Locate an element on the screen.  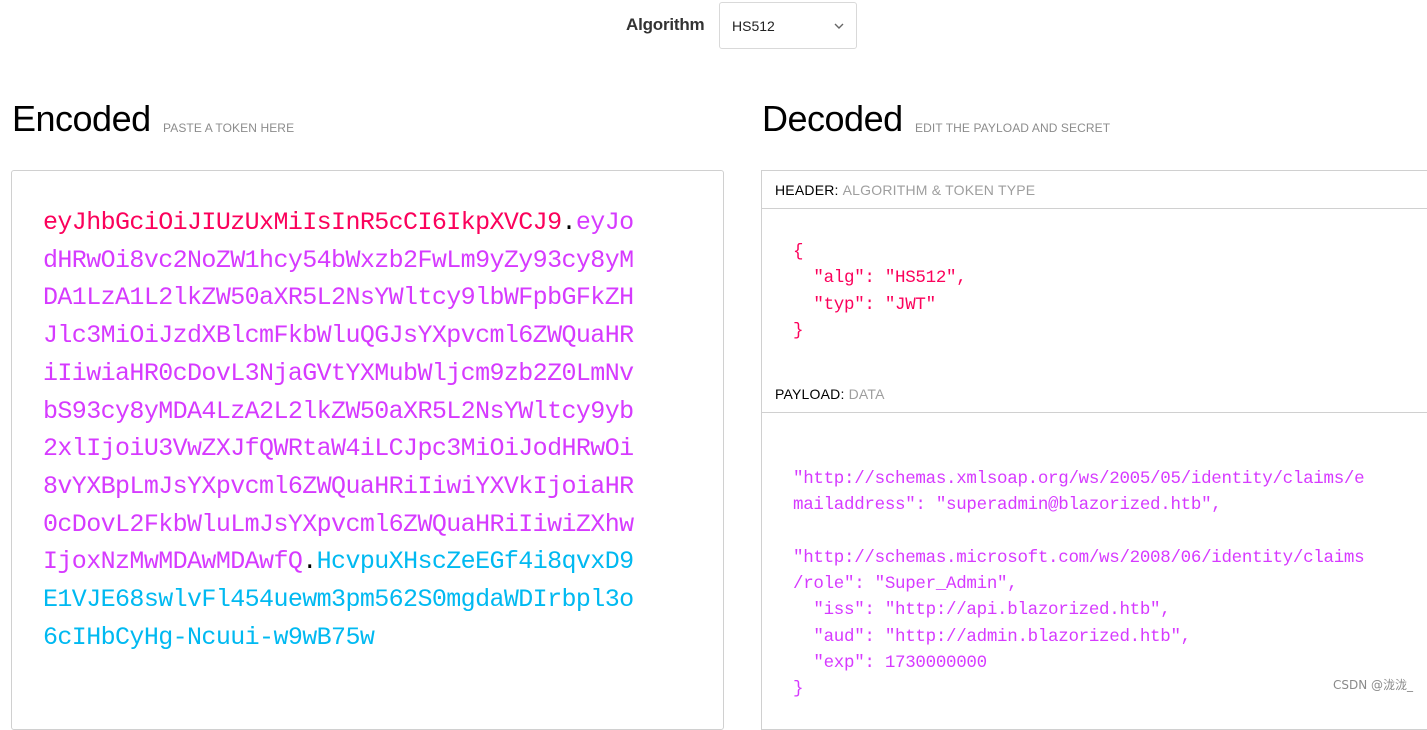
chevron-down-icon is located at coordinates (839, 26).